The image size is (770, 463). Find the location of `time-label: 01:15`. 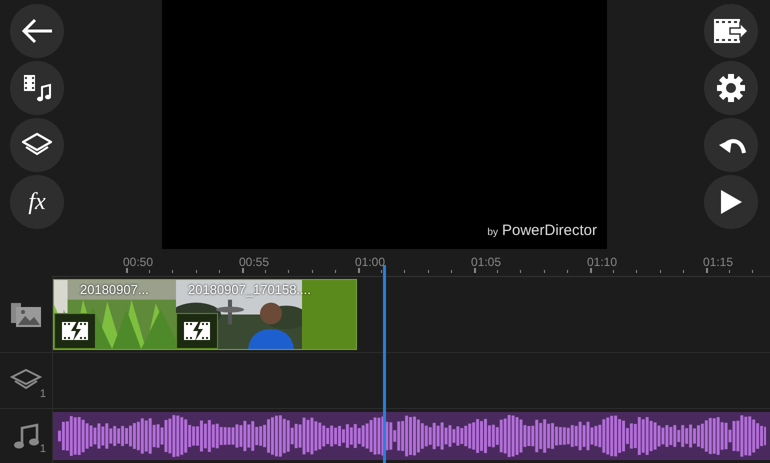

time-label: 01:15 is located at coordinates (718, 262).